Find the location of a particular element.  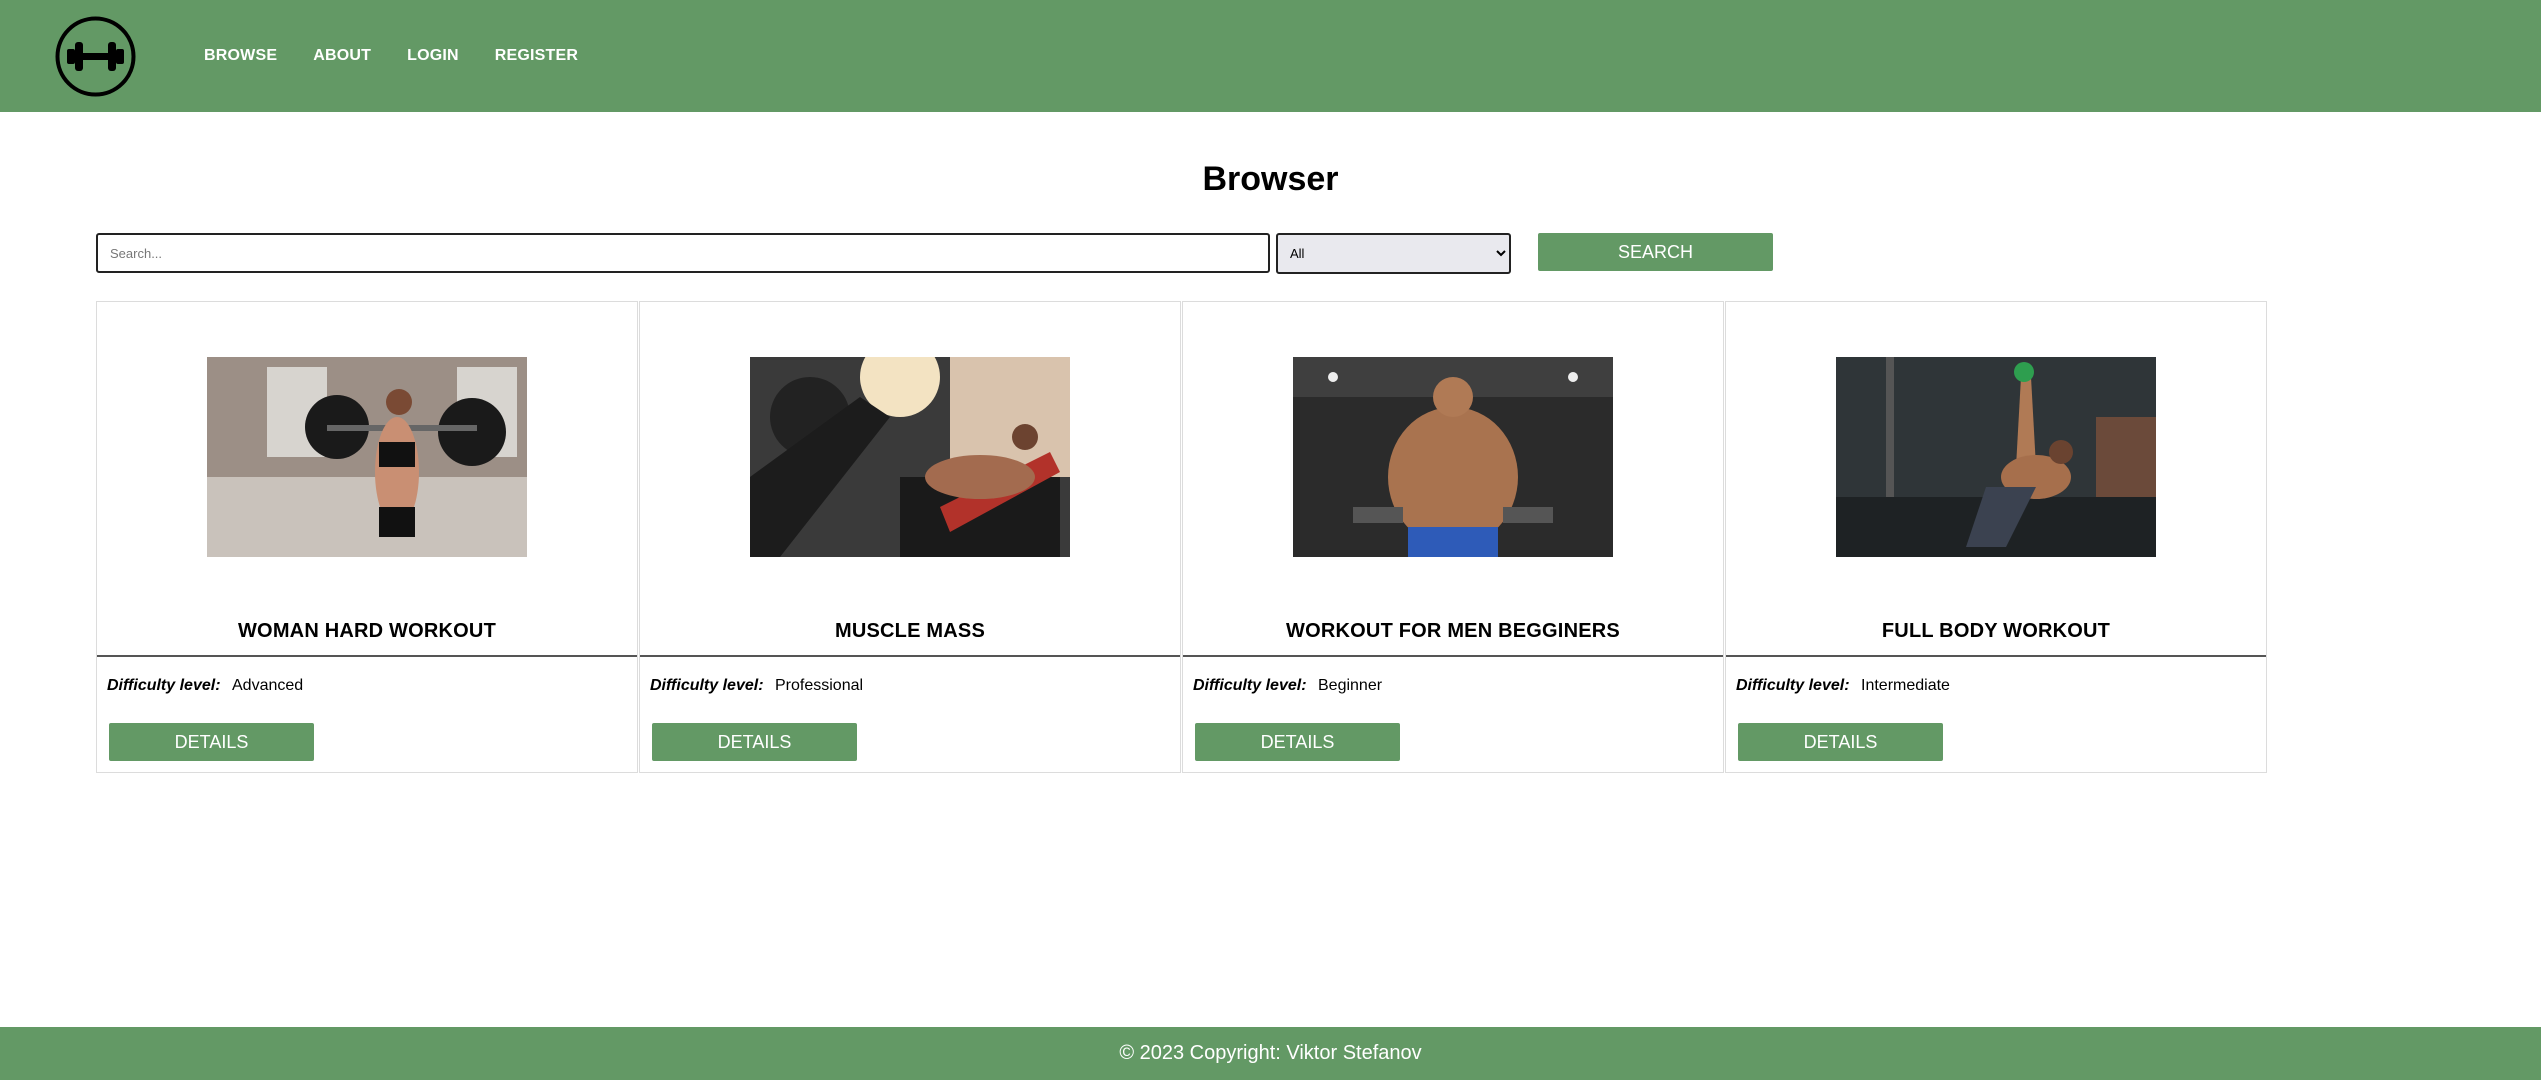

nav-browse-link: BROWSE is located at coordinates (240, 56).